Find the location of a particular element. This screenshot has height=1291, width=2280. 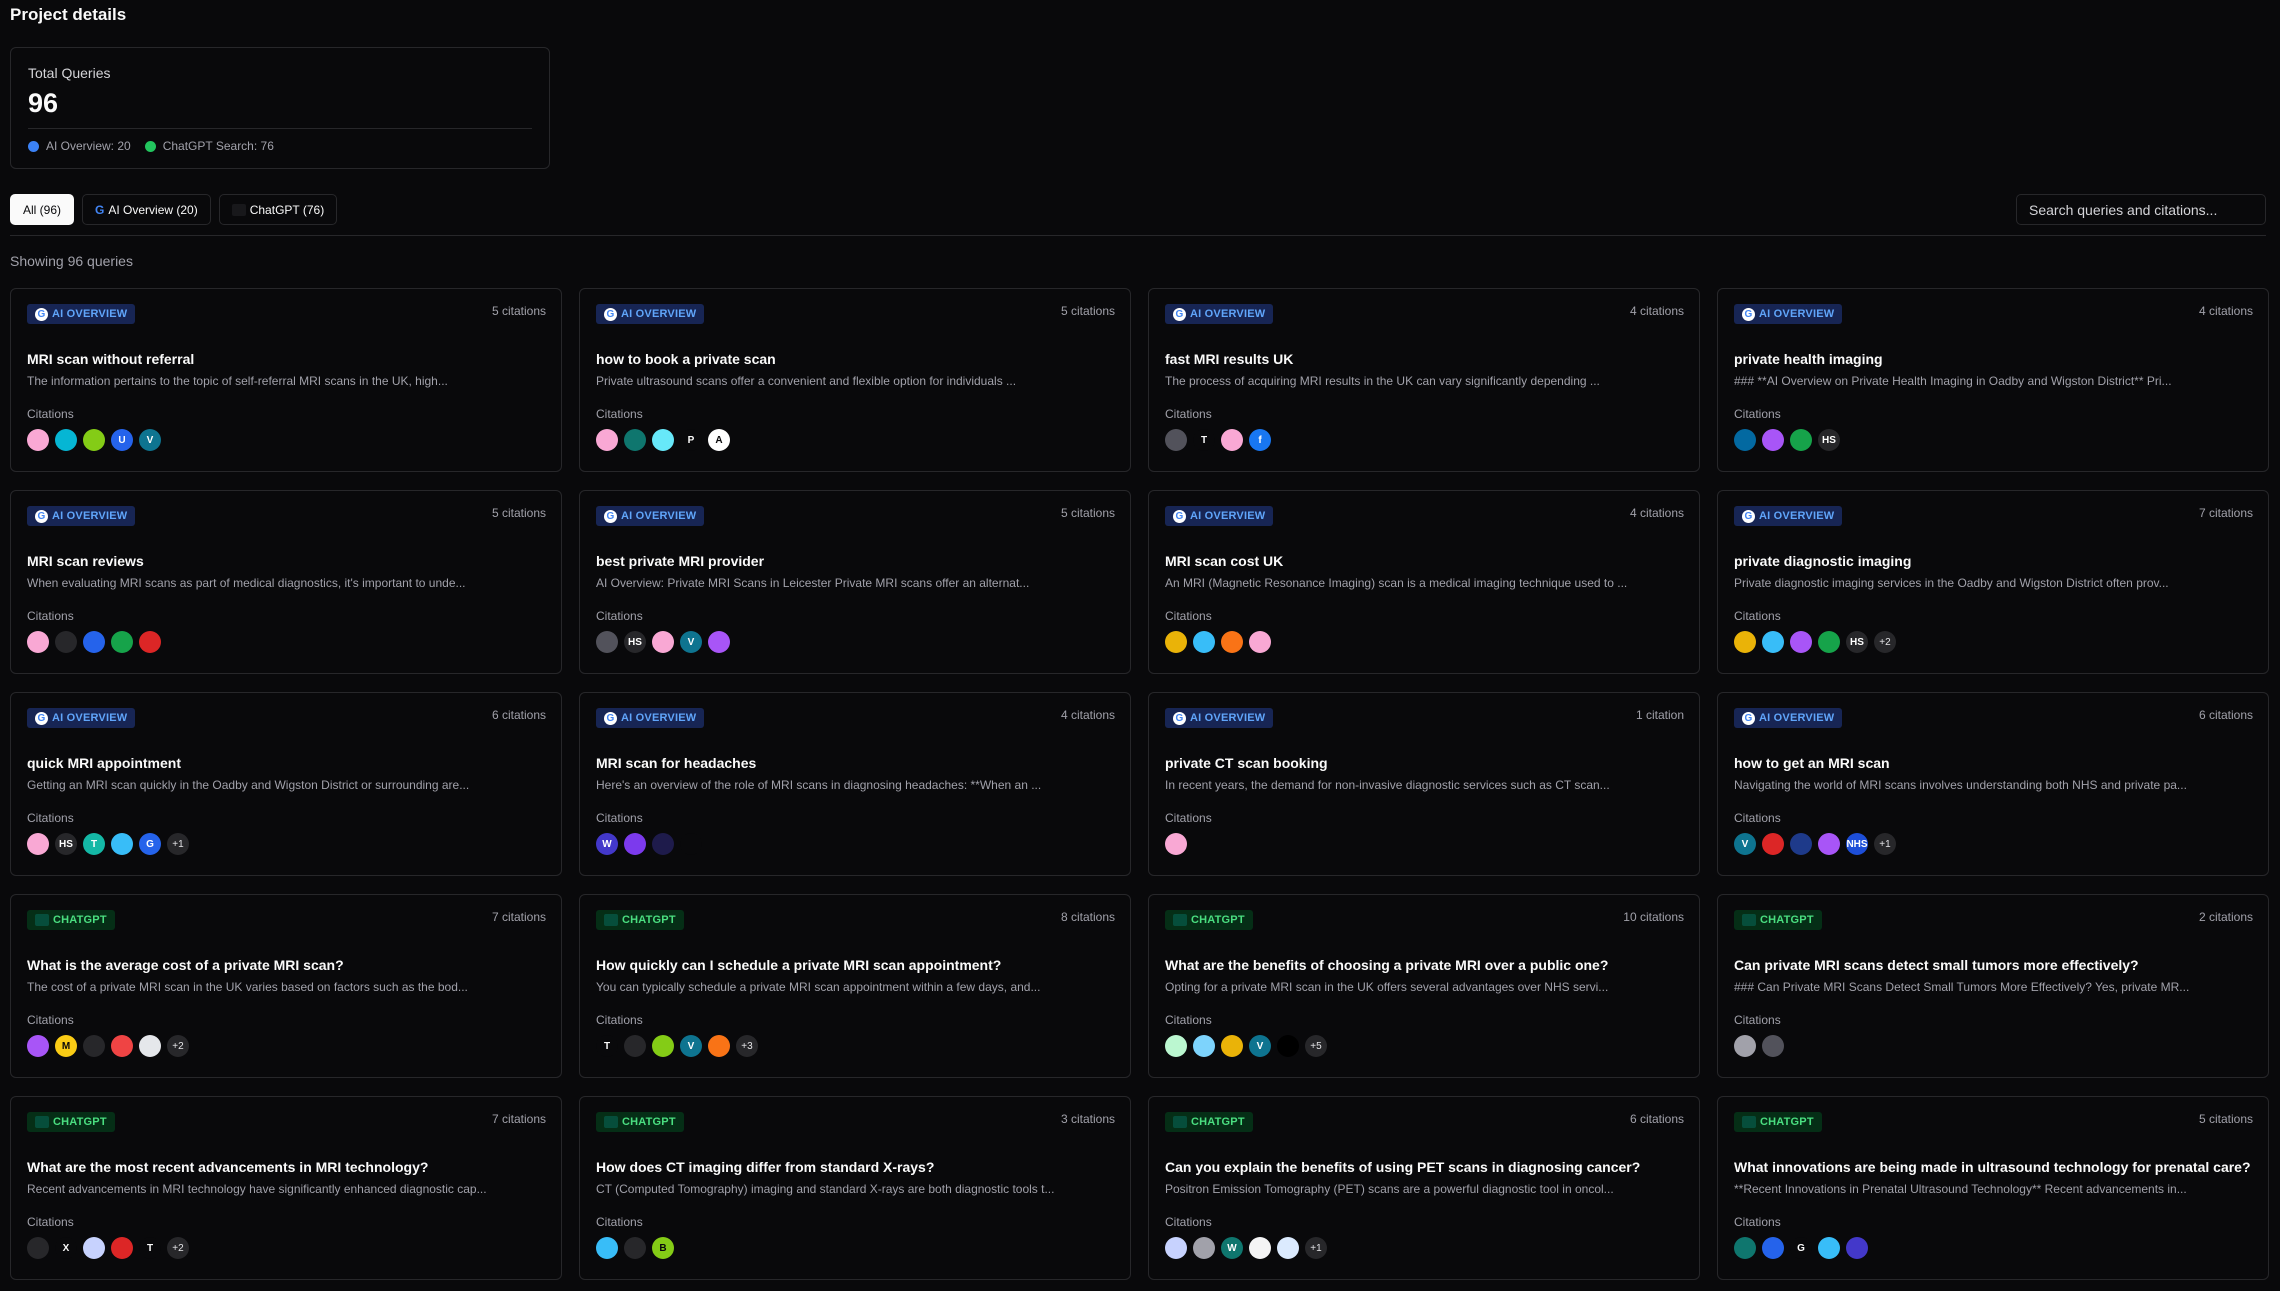

citation-favicon-icon: A is located at coordinates (719, 440).